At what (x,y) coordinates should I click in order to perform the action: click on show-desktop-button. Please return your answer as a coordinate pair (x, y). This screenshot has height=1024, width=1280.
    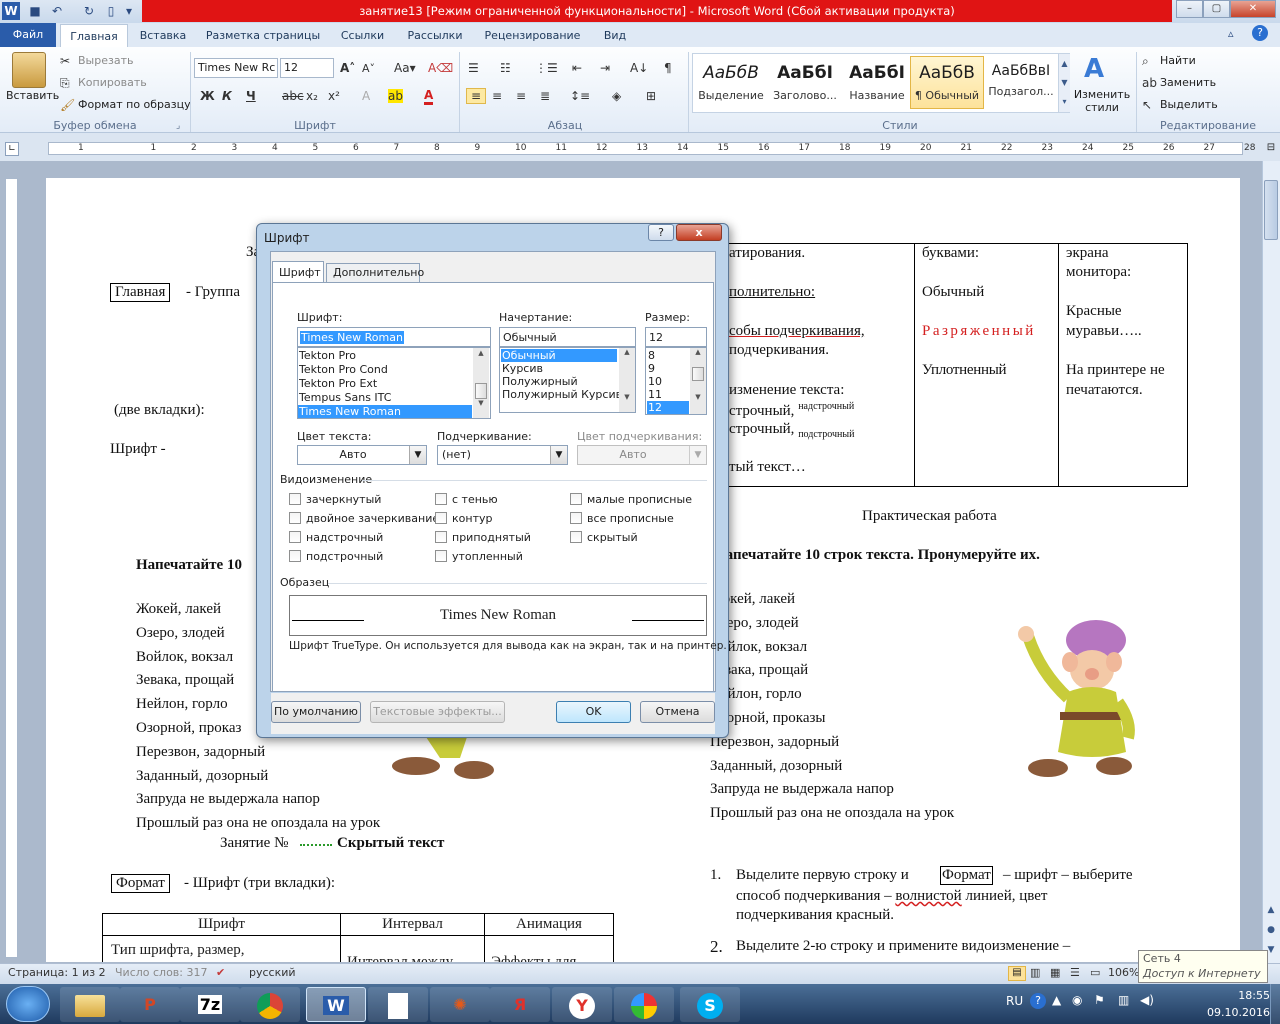
    Looking at the image, I should click on (1275, 1004).